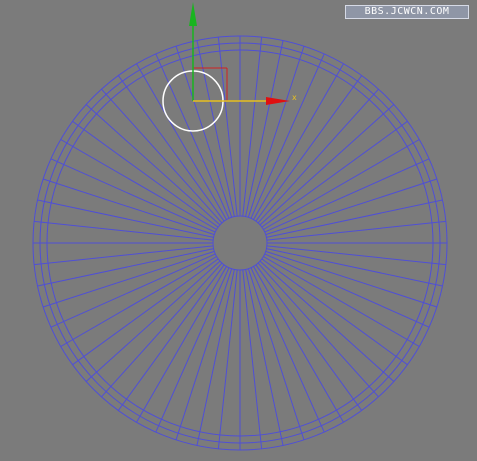 This screenshot has width=477, height=461. Describe the element at coordinates (278, 101) in the screenshot. I see `x-axis-arrow` at that location.